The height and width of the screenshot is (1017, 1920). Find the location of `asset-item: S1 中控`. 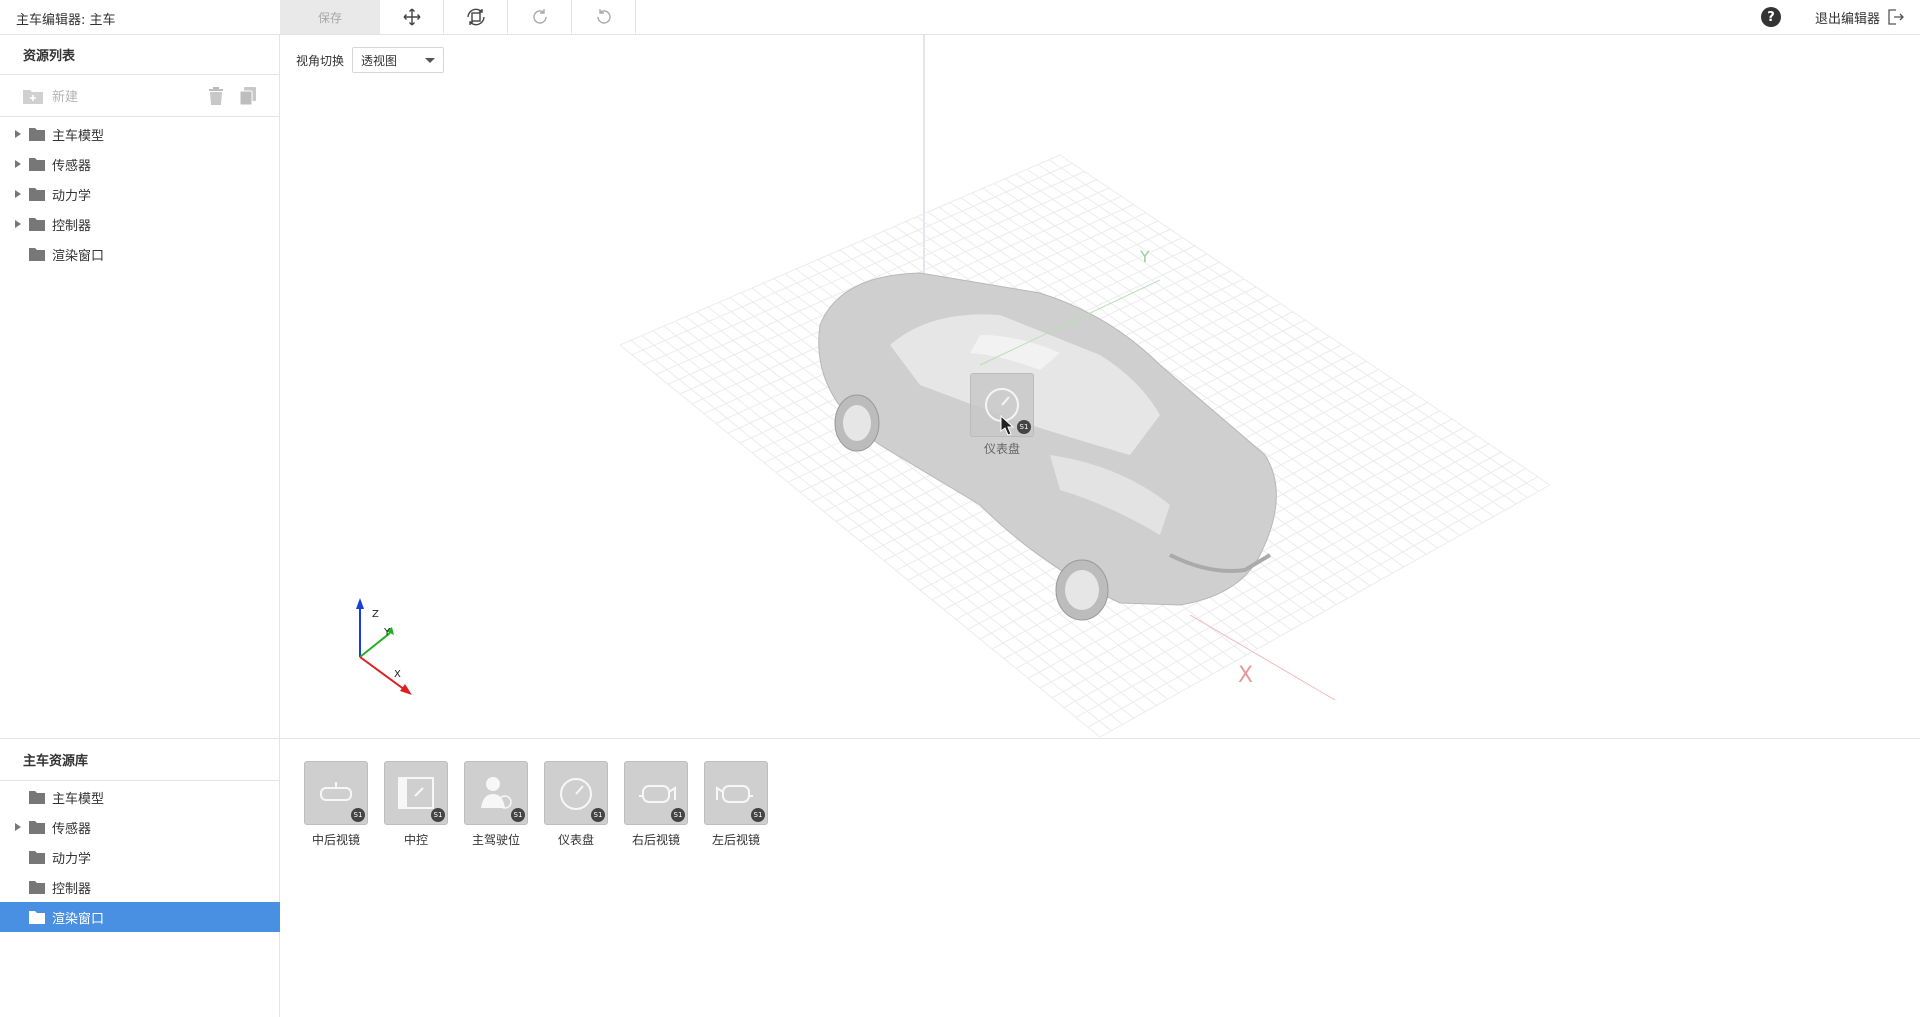

asset-item: S1 中控 is located at coordinates (416, 804).